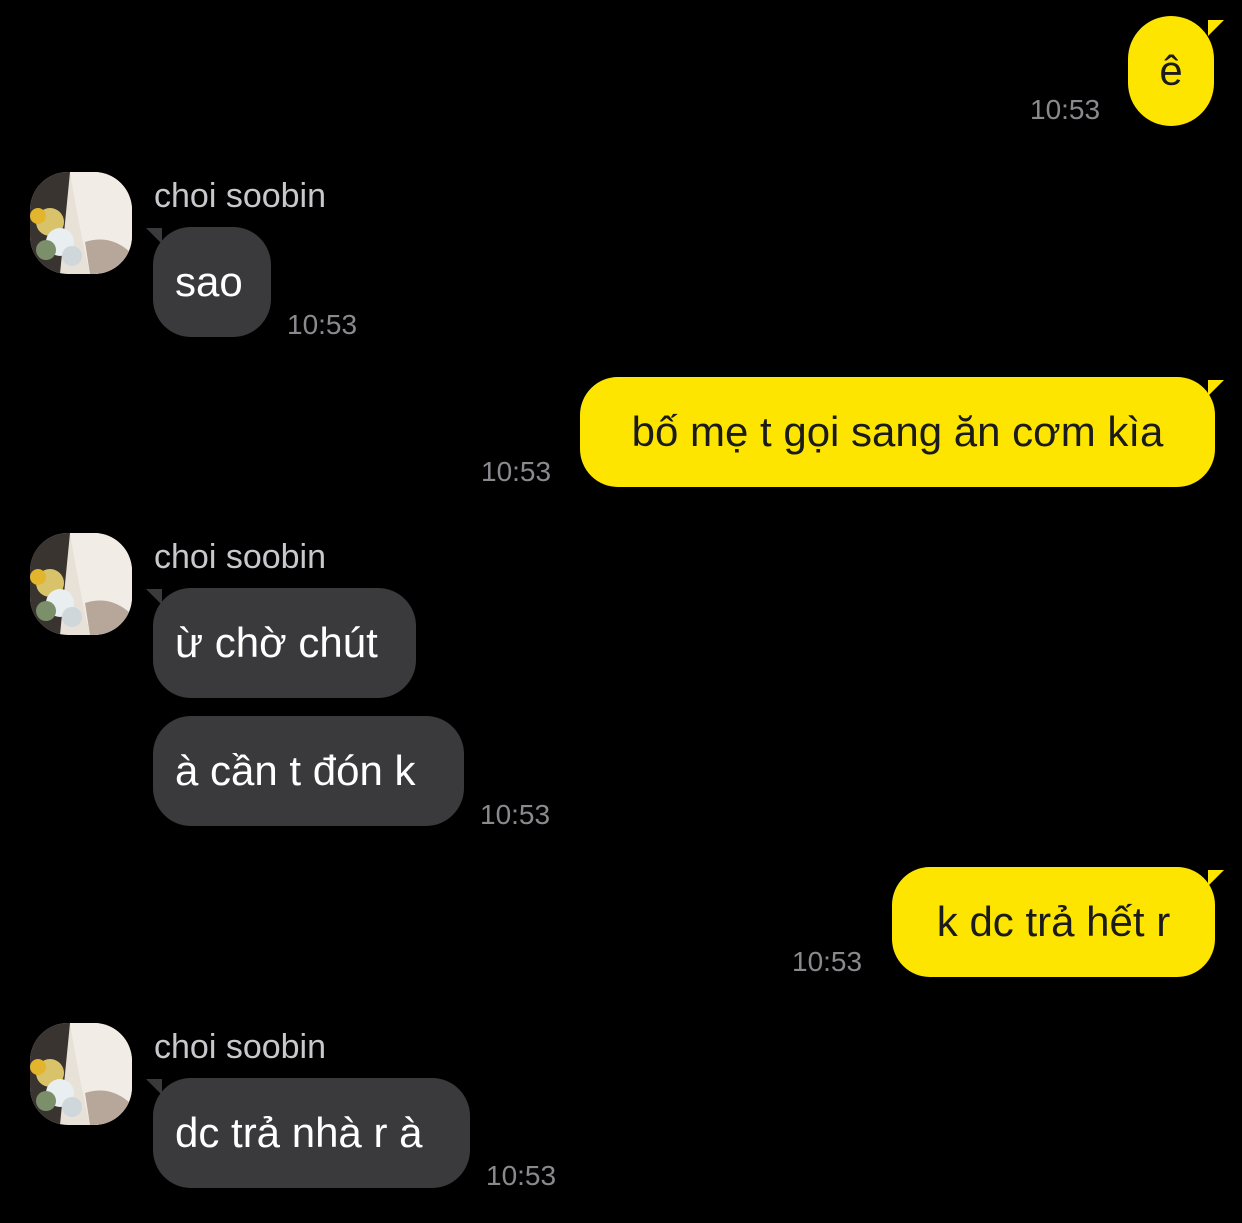 This screenshot has height=1223, width=1242. What do you see at coordinates (311, 1133) in the screenshot?
I see `incoming-message-bubble: dc trả nhà r à` at bounding box center [311, 1133].